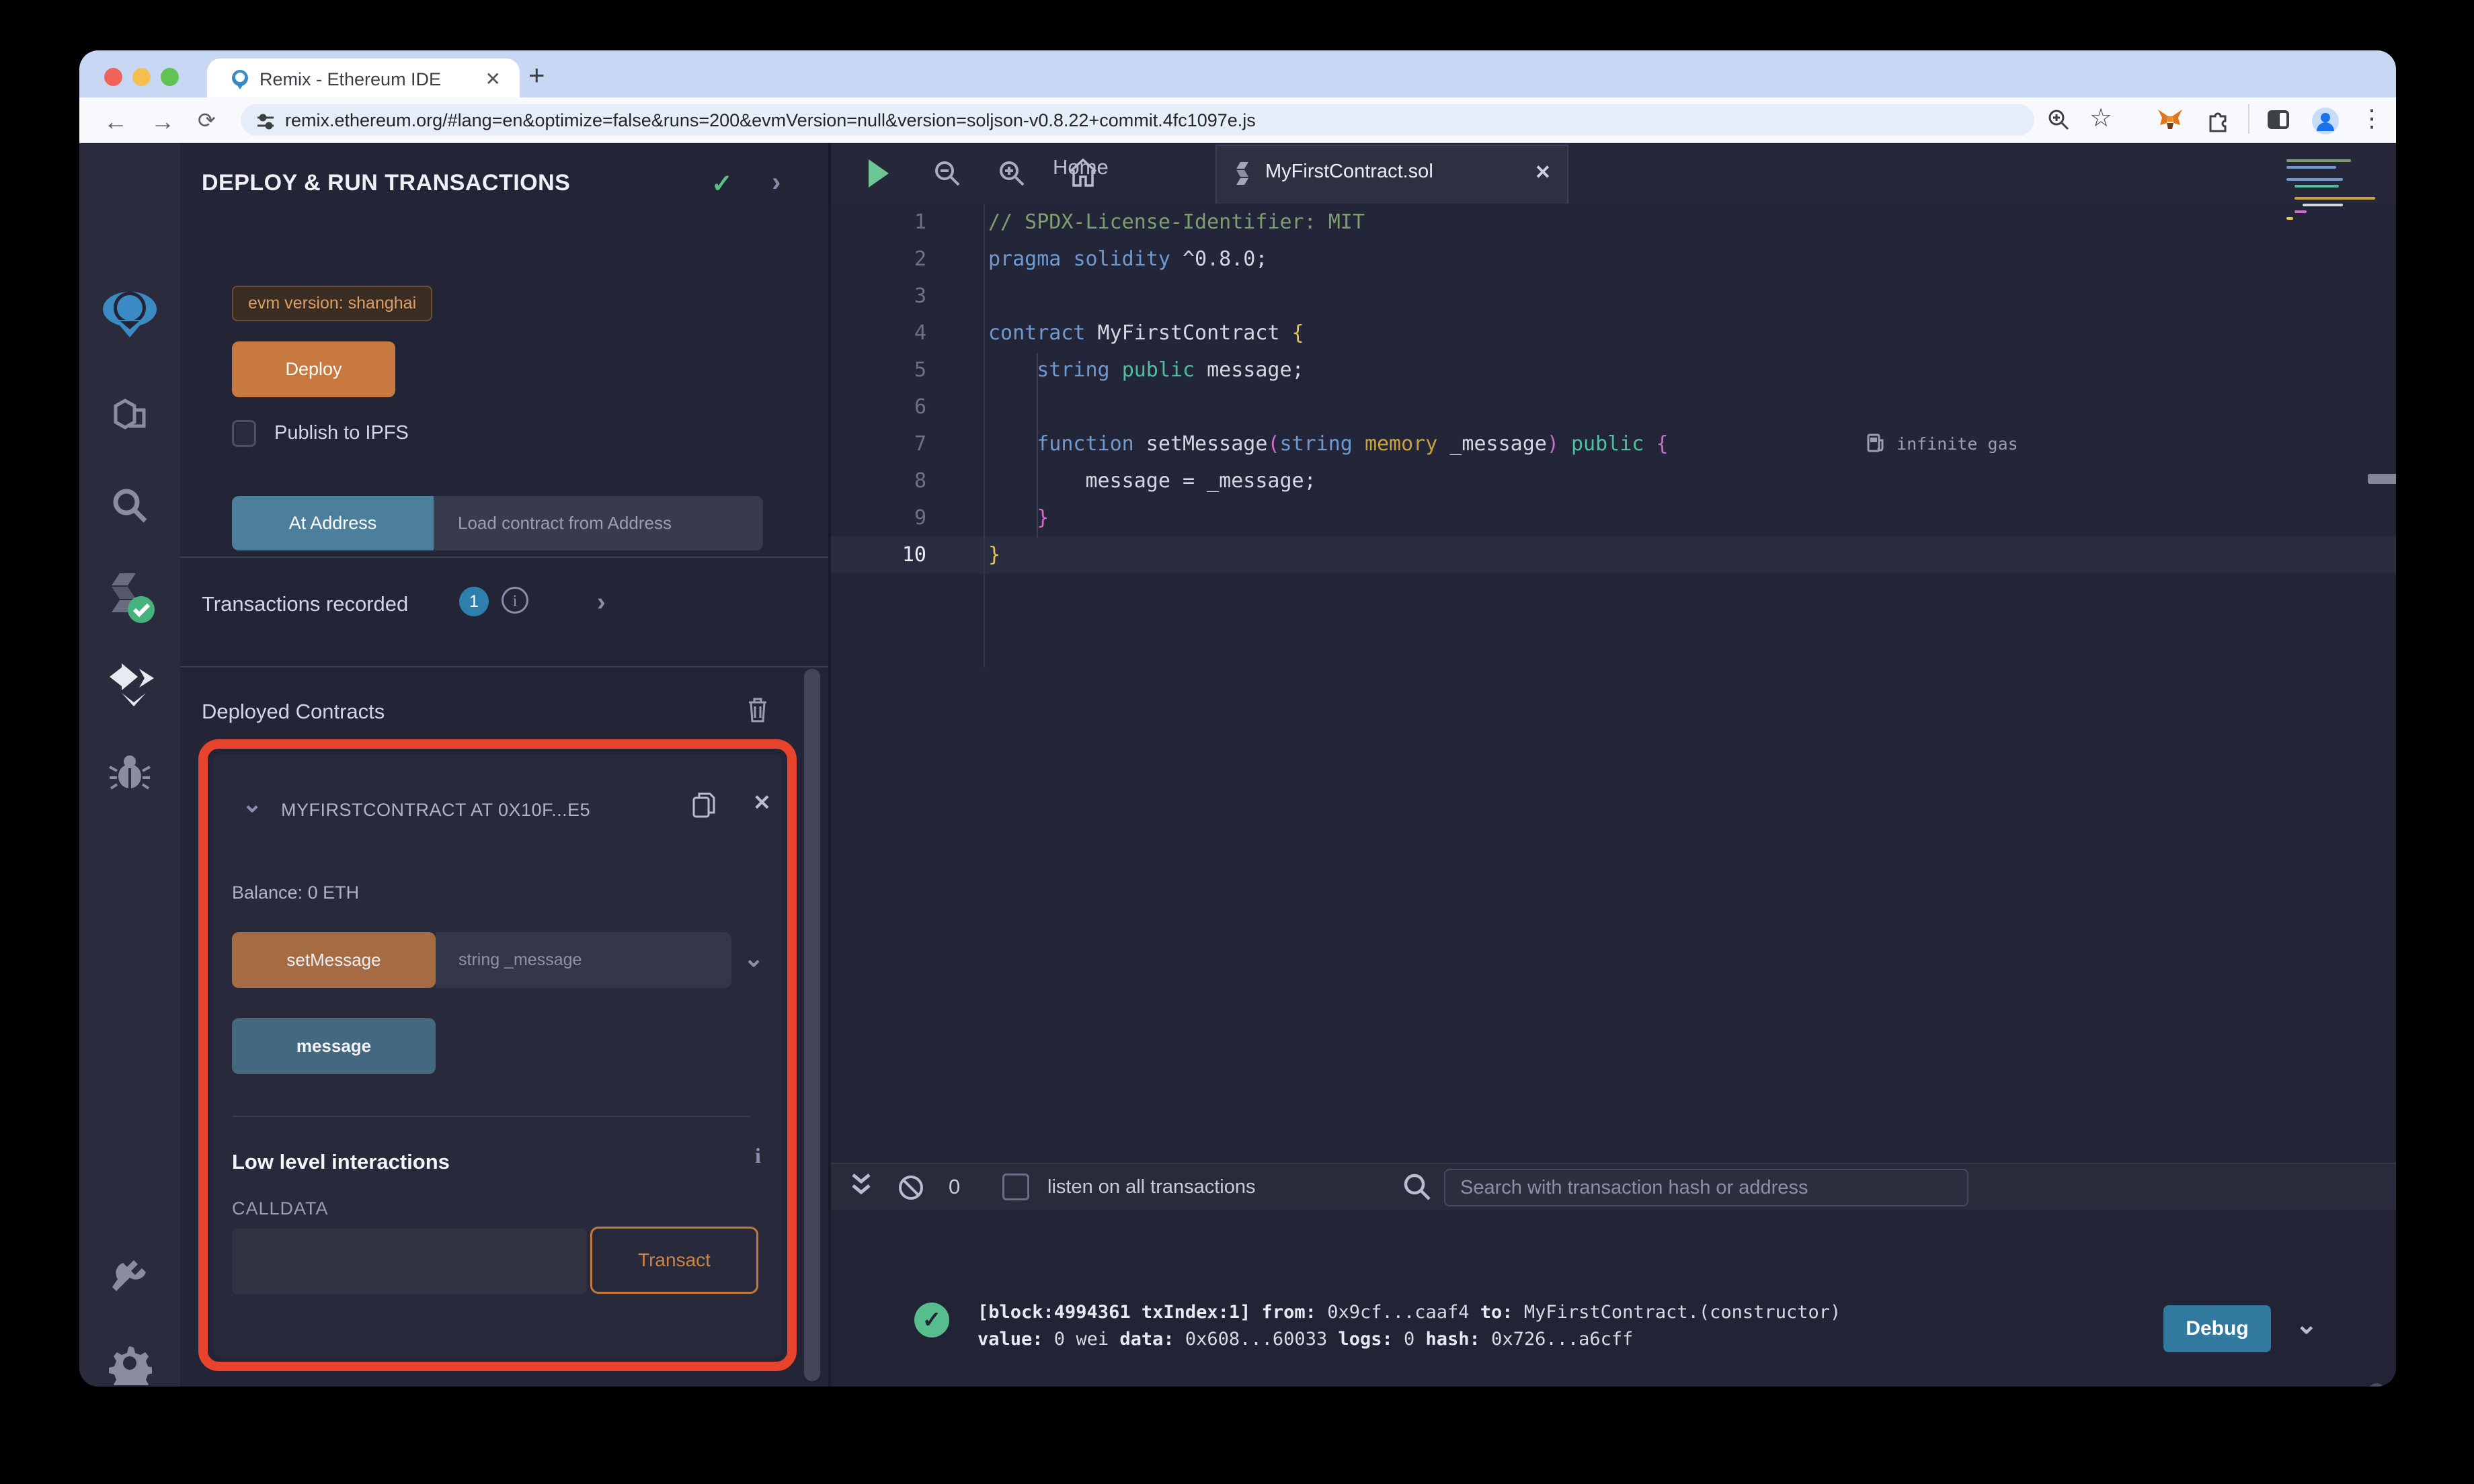 This screenshot has height=1484, width=2474. What do you see at coordinates (1613, 517) in the screenshot?
I see `code-line: 9 }` at bounding box center [1613, 517].